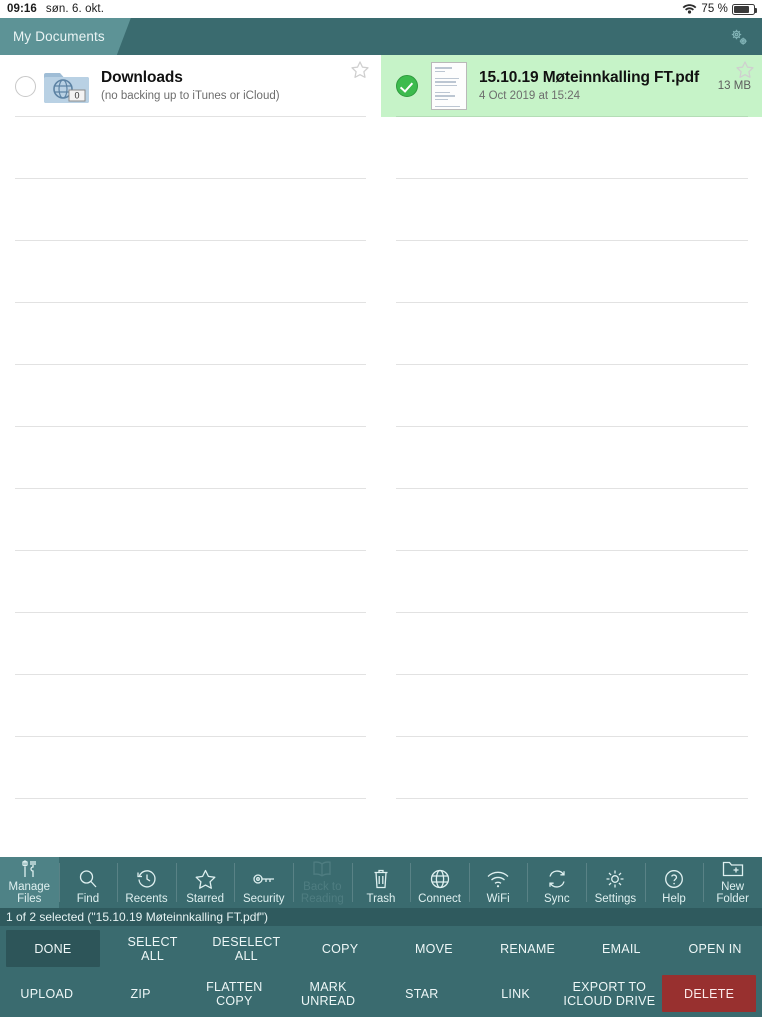  Describe the element at coordinates (381, 9) in the screenshot. I see `system-status-bar: 09:16 søn. 6. okt. 75 %` at that location.